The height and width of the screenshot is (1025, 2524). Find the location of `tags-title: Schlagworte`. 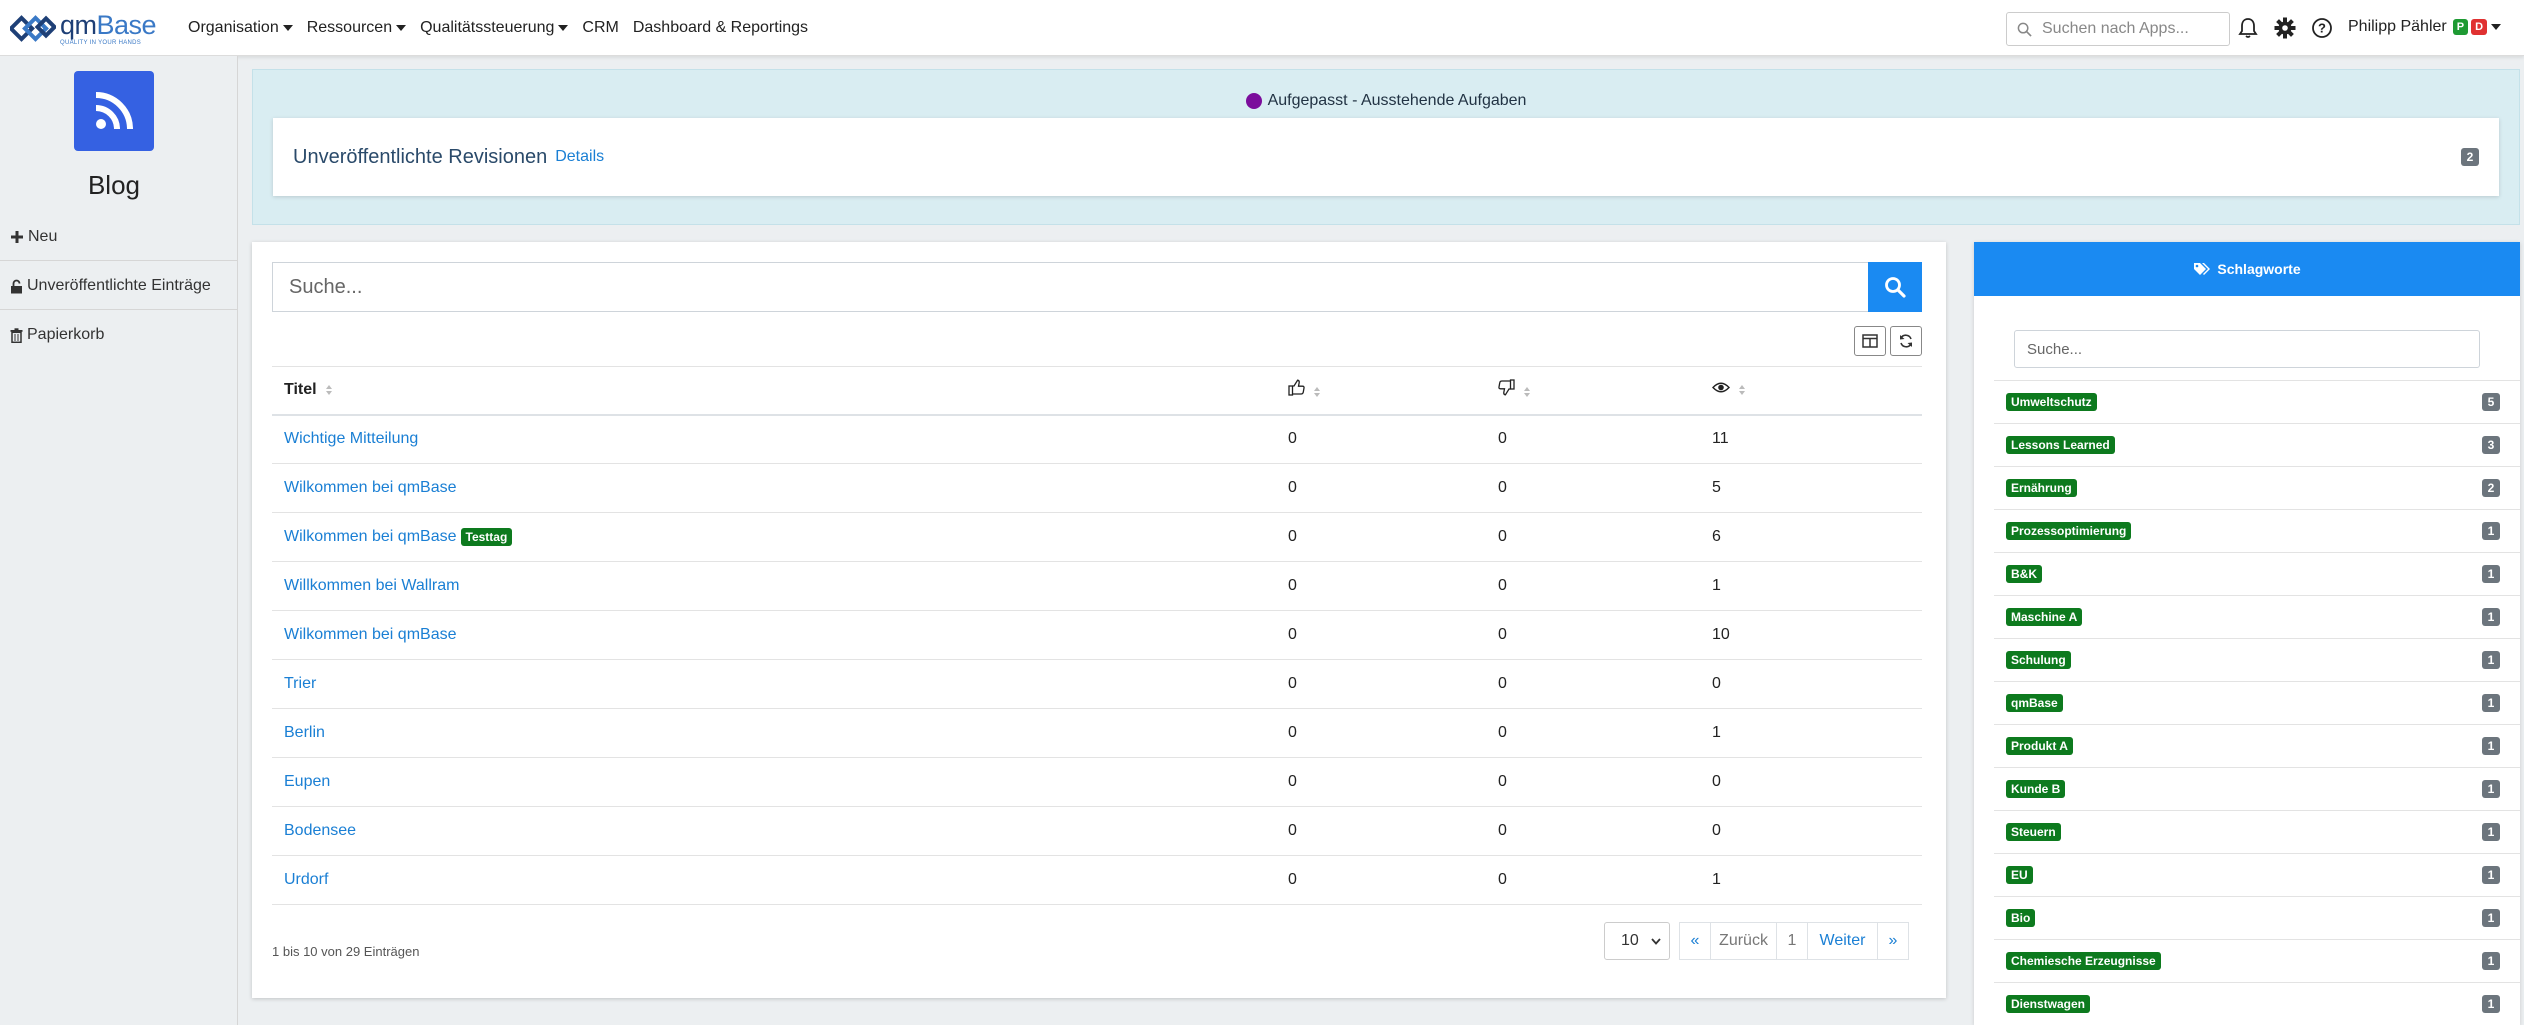

tags-title: Schlagworte is located at coordinates (2259, 269).